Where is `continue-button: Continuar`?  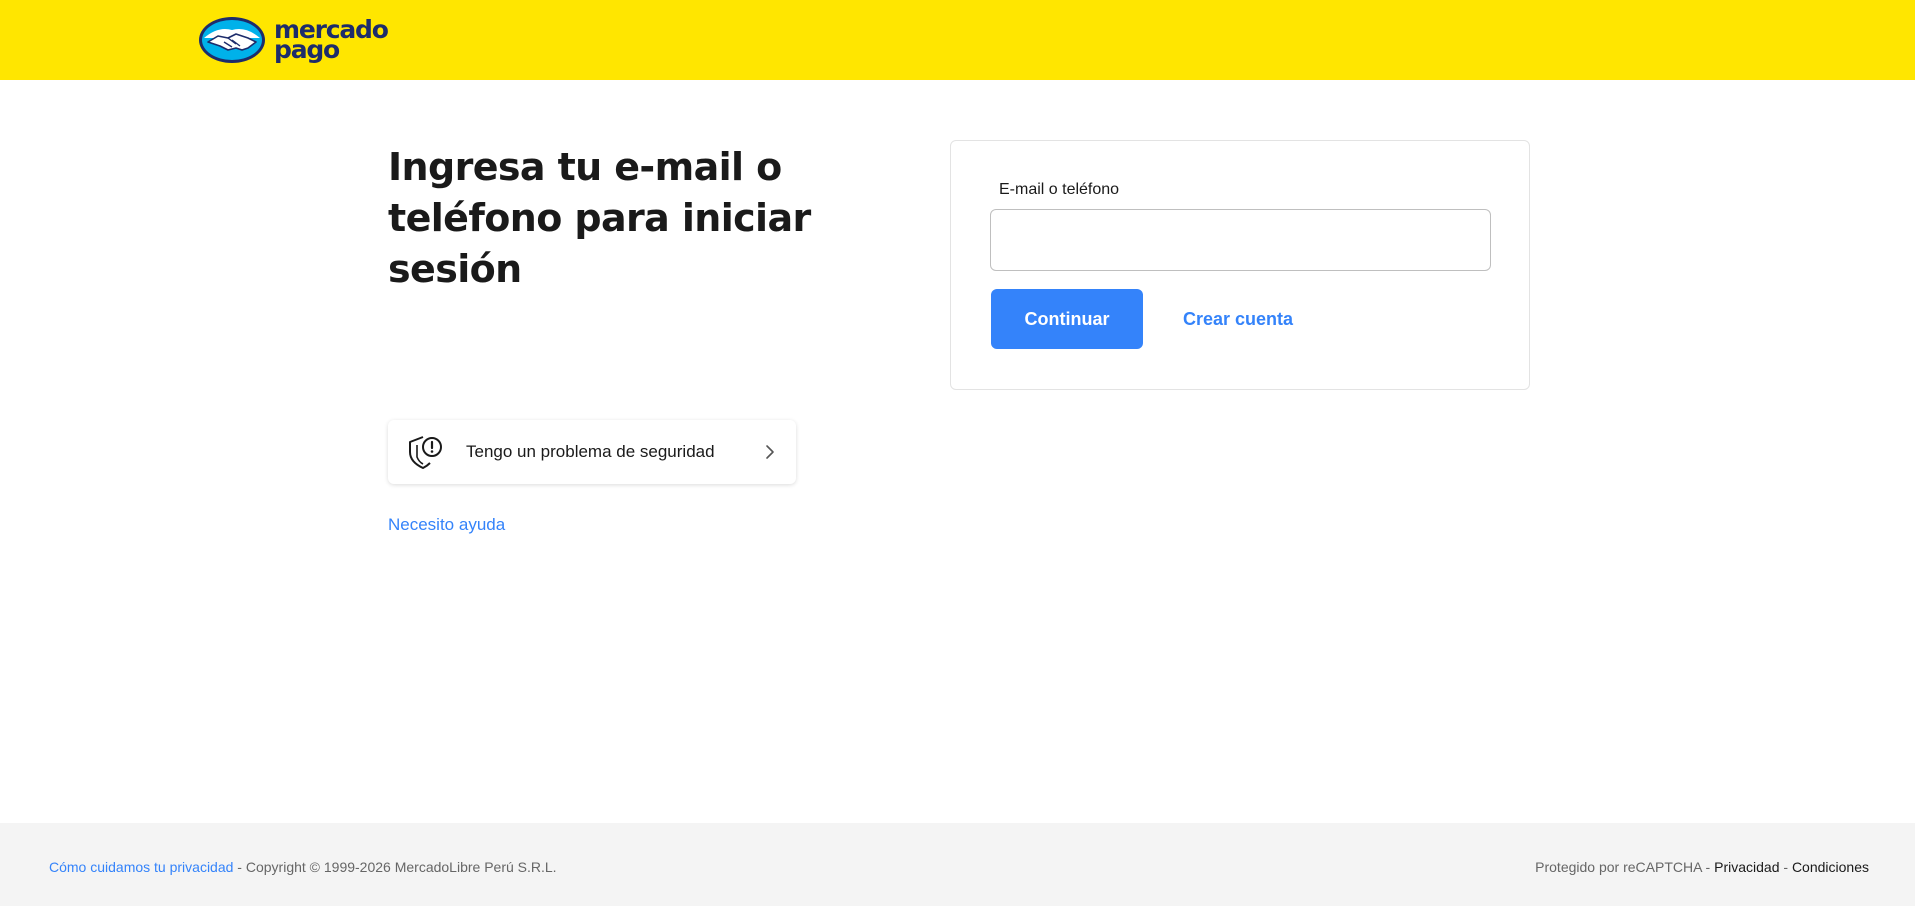
continue-button: Continuar is located at coordinates (1067, 319).